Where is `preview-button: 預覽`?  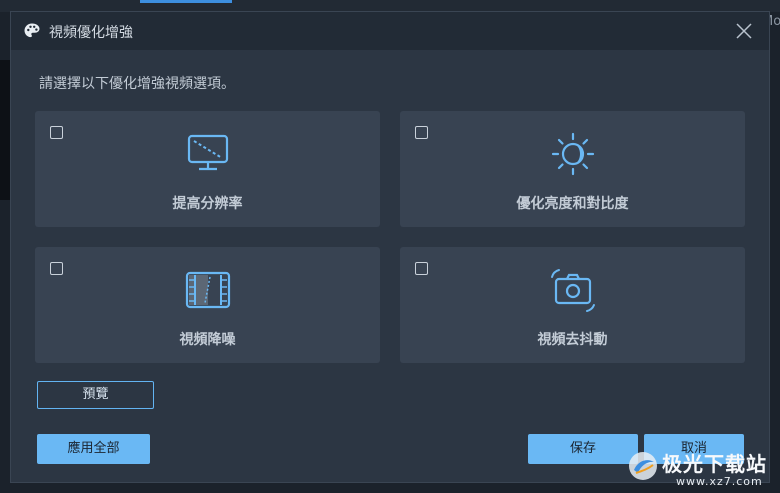 preview-button: 預覽 is located at coordinates (95, 395).